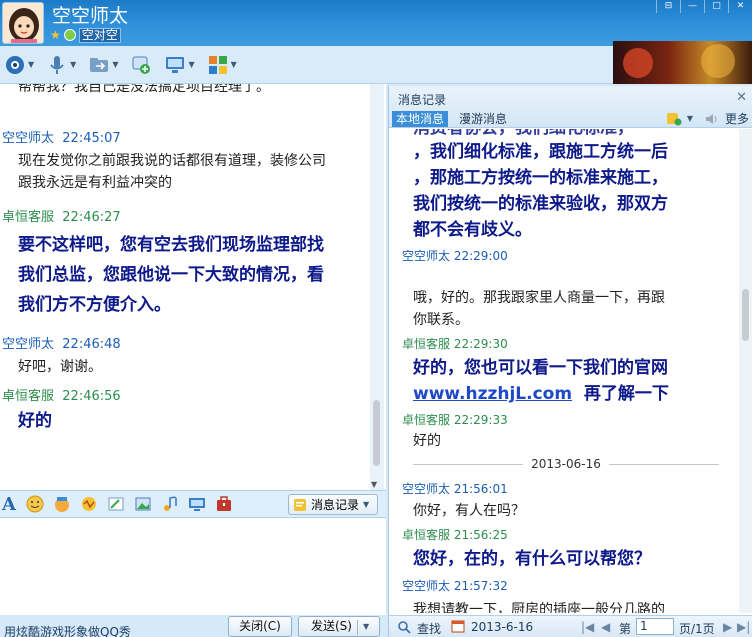 The image size is (752, 637). What do you see at coordinates (458, 626) in the screenshot?
I see `calendar-icon` at bounding box center [458, 626].